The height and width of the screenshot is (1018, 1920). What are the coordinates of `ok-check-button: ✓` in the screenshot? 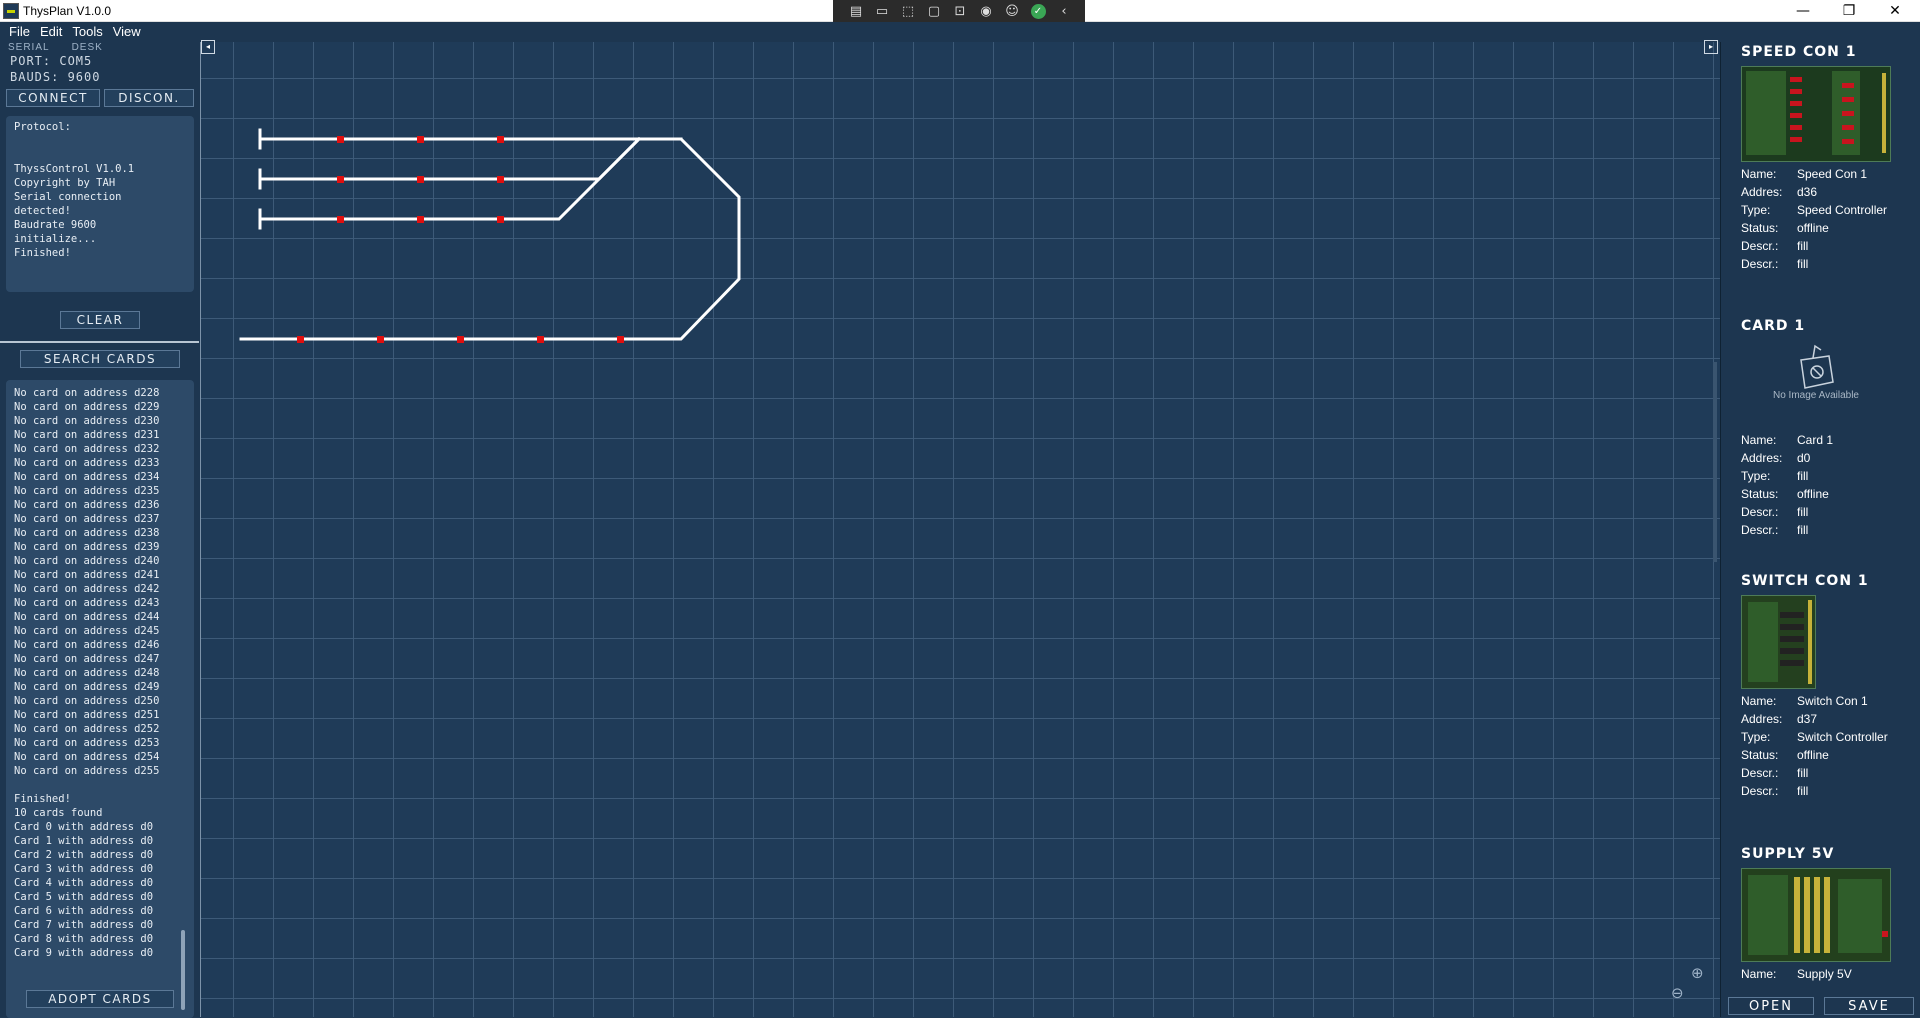 It's located at (1038, 11).